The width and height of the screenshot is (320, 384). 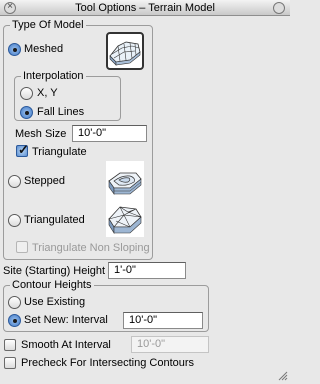 What do you see at coordinates (54, 220) in the screenshot?
I see `triangulated-label: Triangulated` at bounding box center [54, 220].